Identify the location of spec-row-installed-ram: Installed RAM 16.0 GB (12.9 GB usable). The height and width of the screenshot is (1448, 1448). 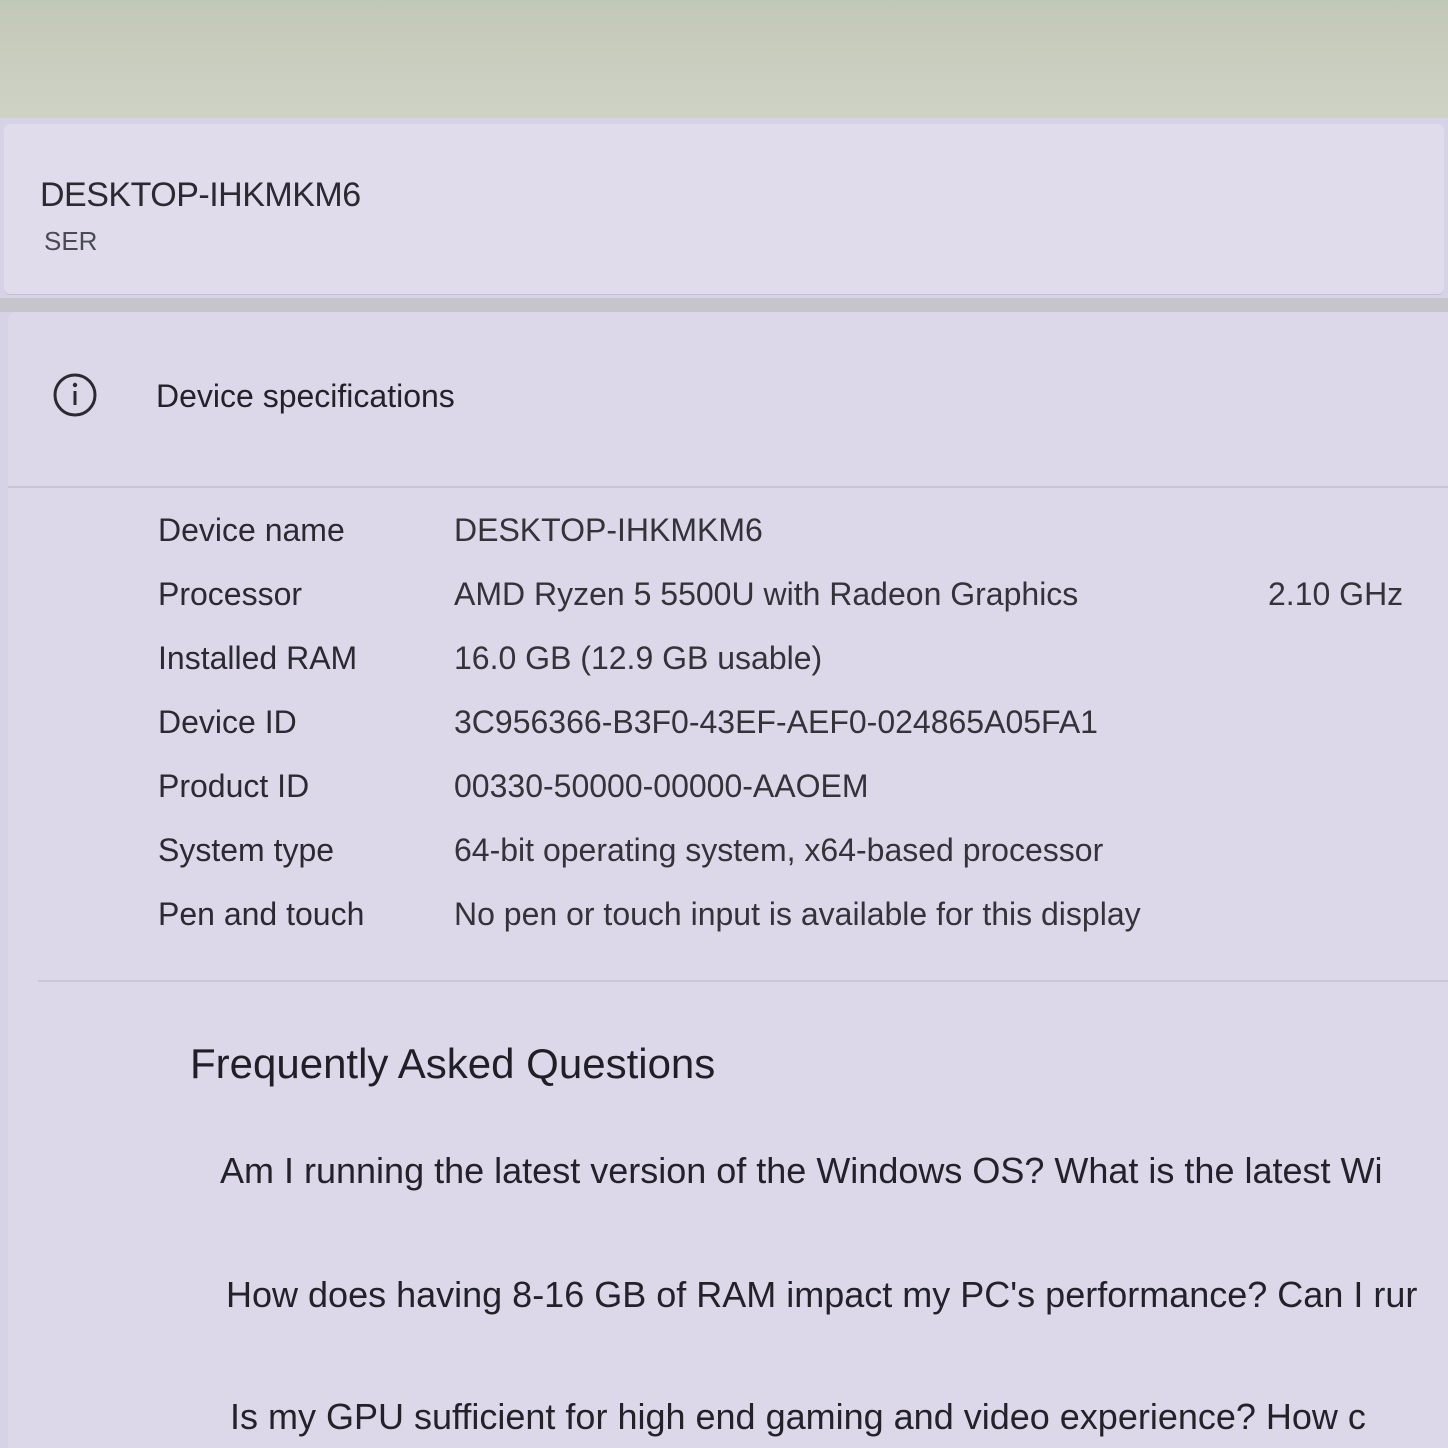
(798, 665).